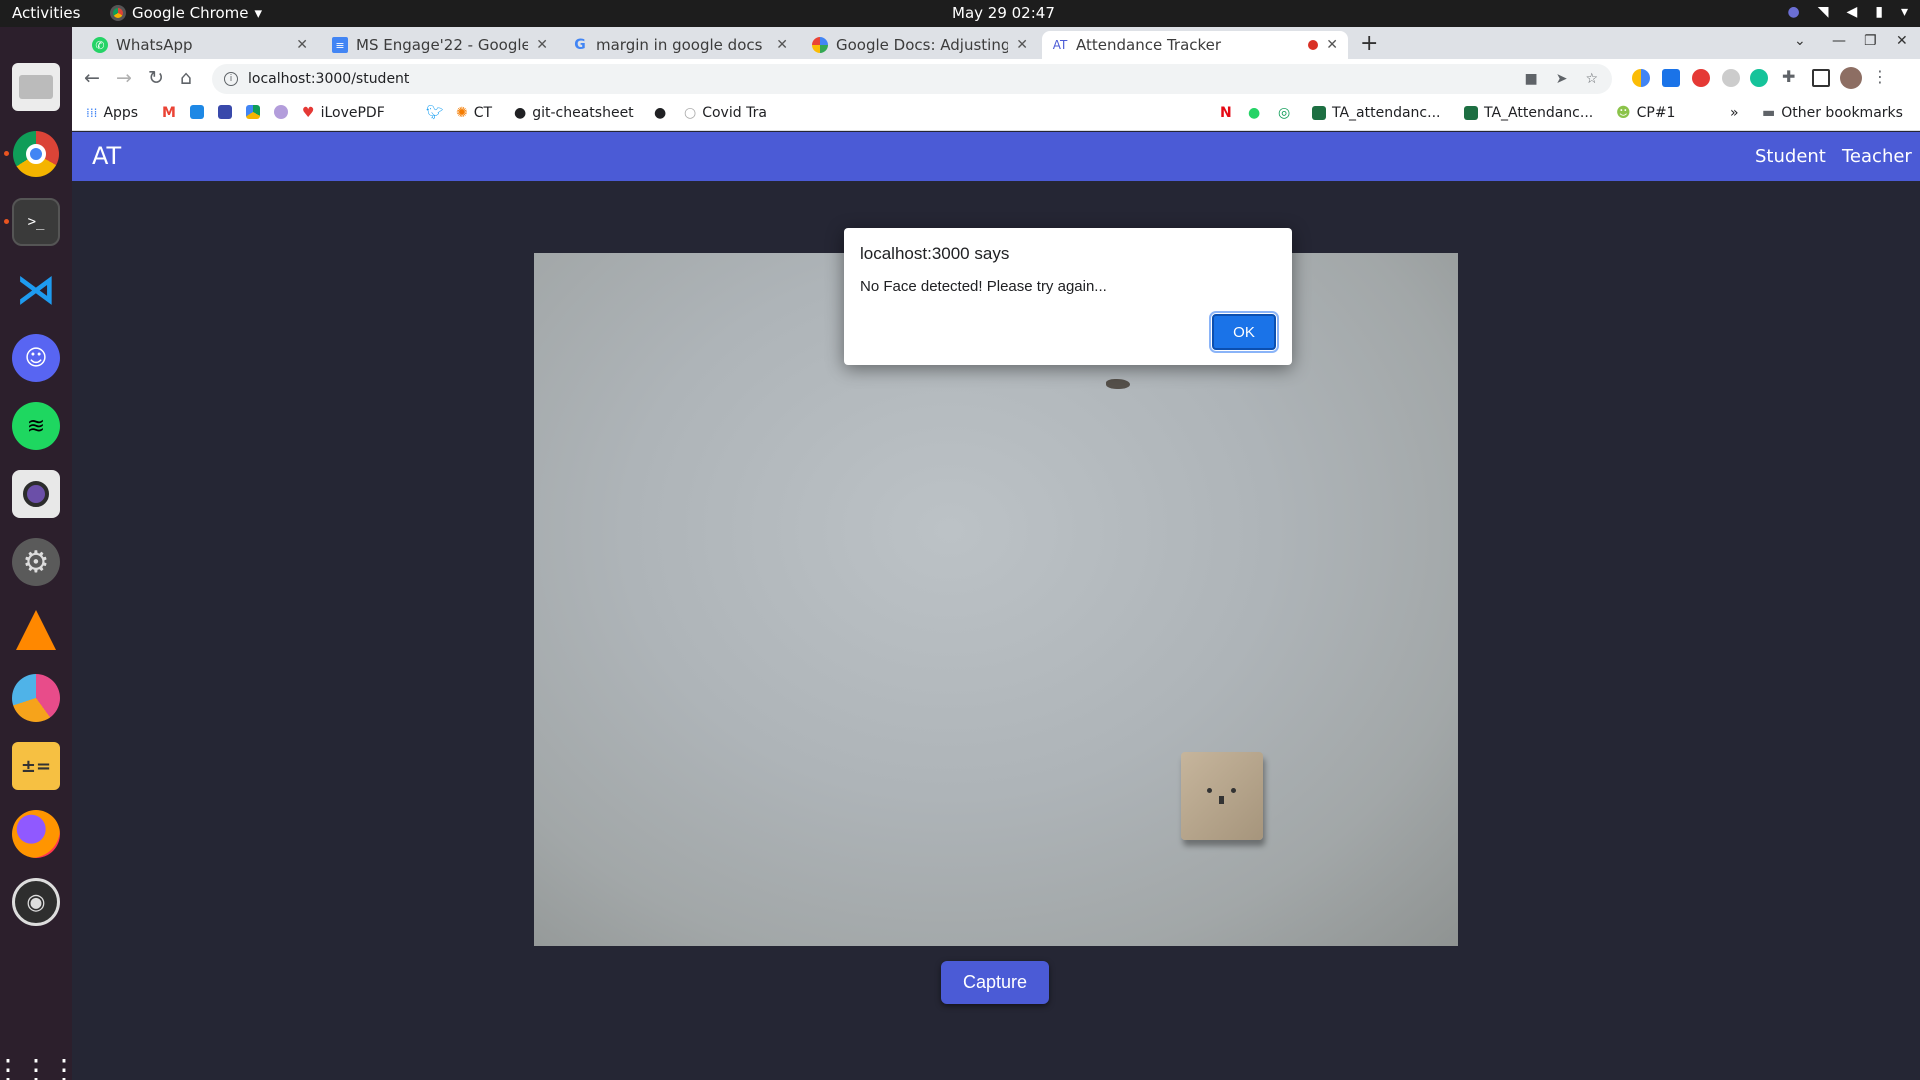  What do you see at coordinates (1591, 79) in the screenshot?
I see `bookmark-star-icon: ☆` at bounding box center [1591, 79].